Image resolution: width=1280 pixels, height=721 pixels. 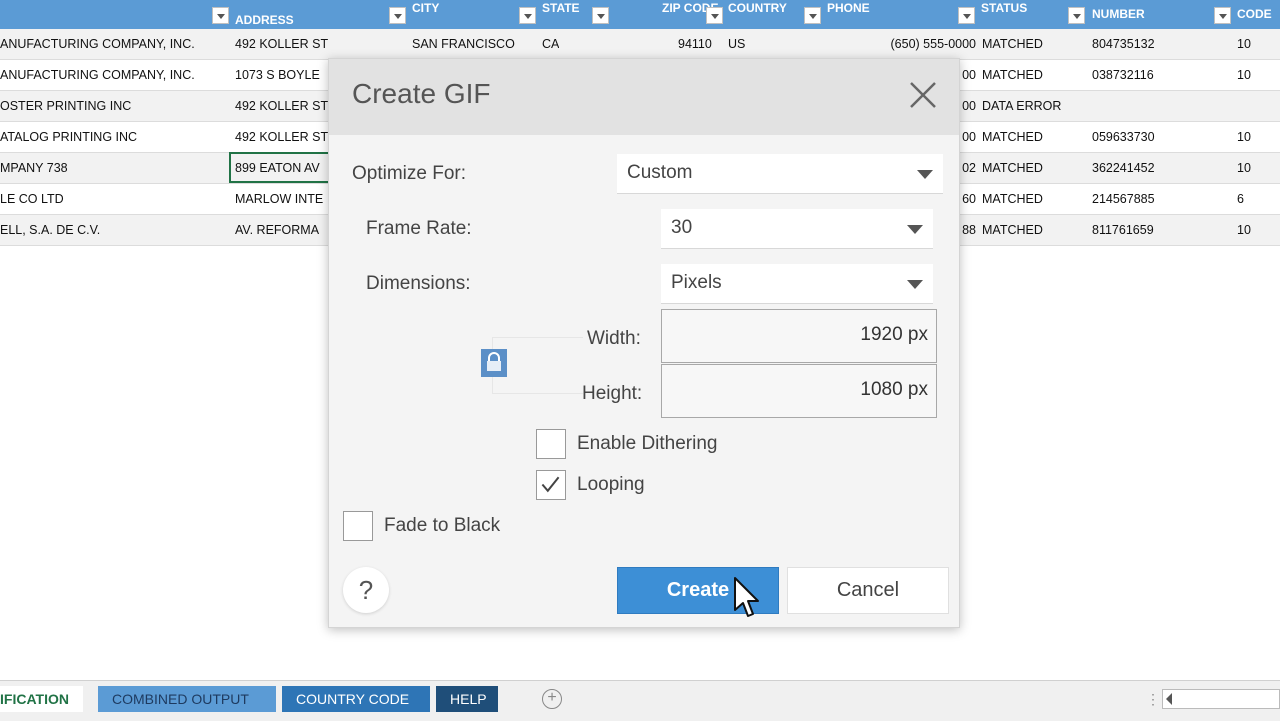 What do you see at coordinates (281, 167) in the screenshot?
I see `selected-cell-outline` at bounding box center [281, 167].